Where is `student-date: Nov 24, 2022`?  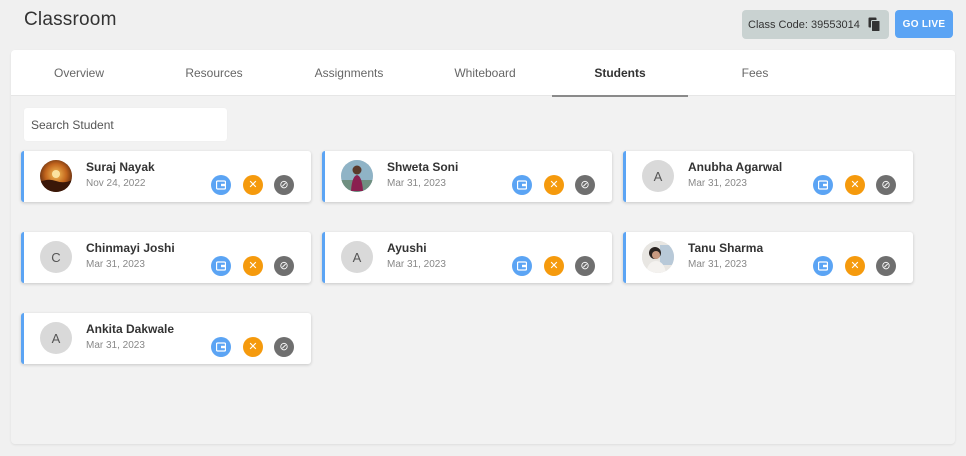 student-date: Nov 24, 2022 is located at coordinates (116, 183).